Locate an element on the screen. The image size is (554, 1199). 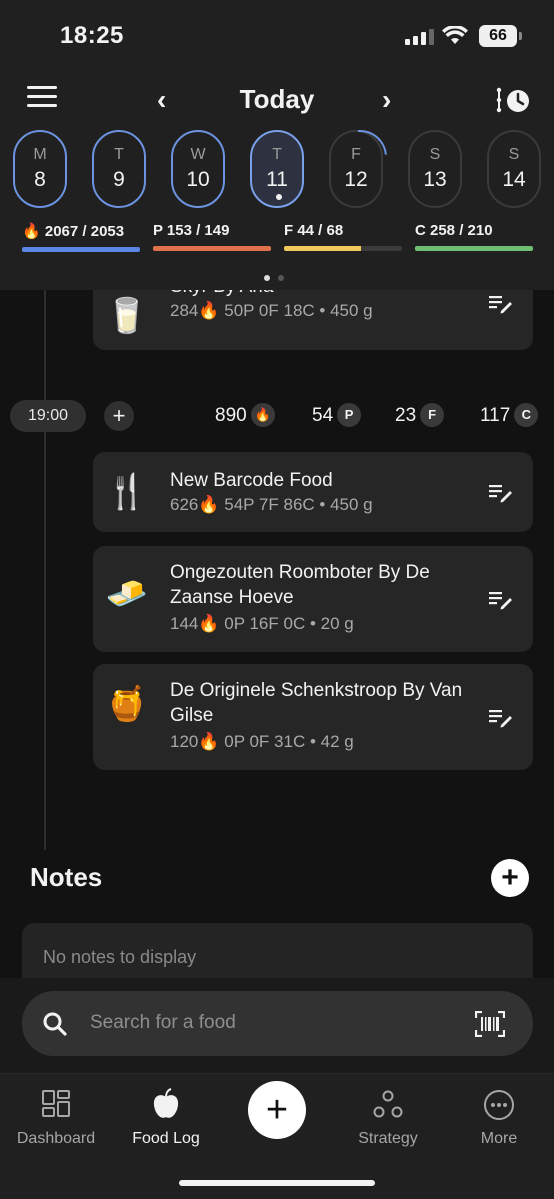
tab-more: More is located at coordinates (499, 1118).